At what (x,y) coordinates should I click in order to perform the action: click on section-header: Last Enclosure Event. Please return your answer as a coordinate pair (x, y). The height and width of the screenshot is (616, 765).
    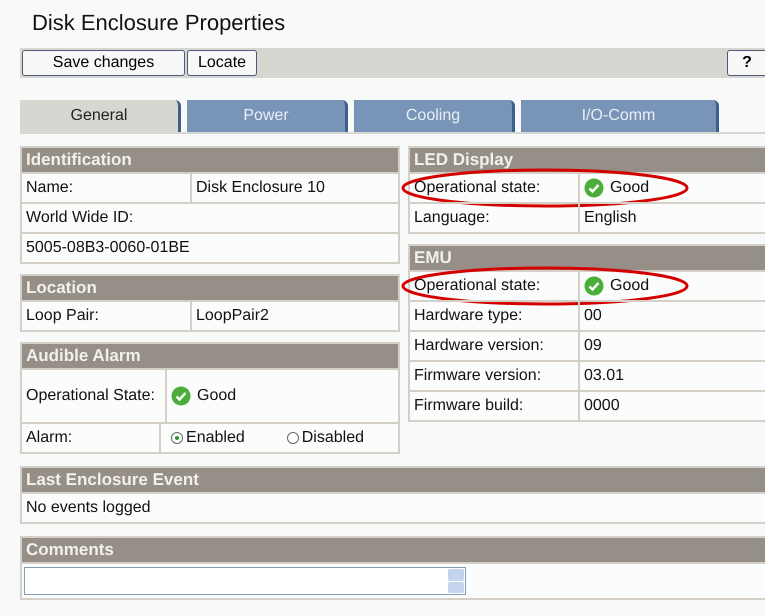
    Looking at the image, I should click on (393, 480).